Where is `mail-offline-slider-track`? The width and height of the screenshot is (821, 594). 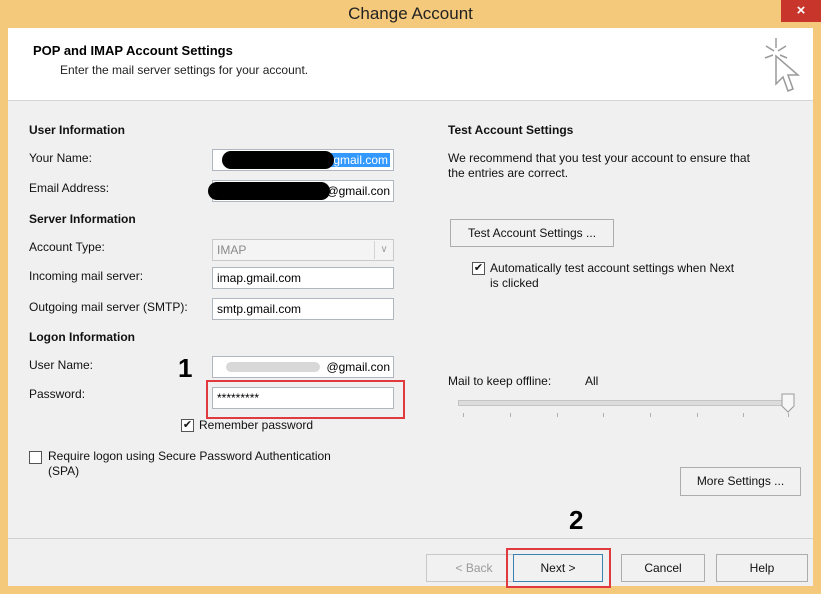 mail-offline-slider-track is located at coordinates (624, 403).